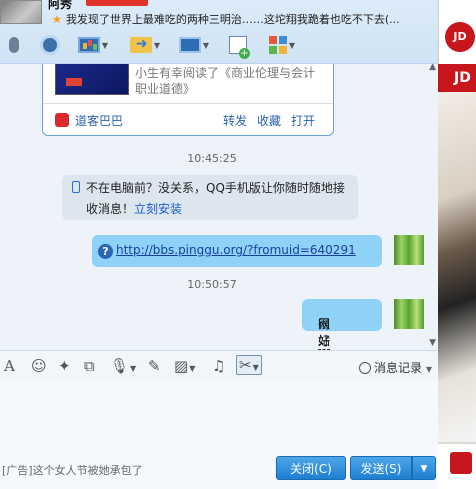 The image size is (476, 489). Describe the element at coordinates (117, 3) in the screenshot. I see `vip-badge` at that location.